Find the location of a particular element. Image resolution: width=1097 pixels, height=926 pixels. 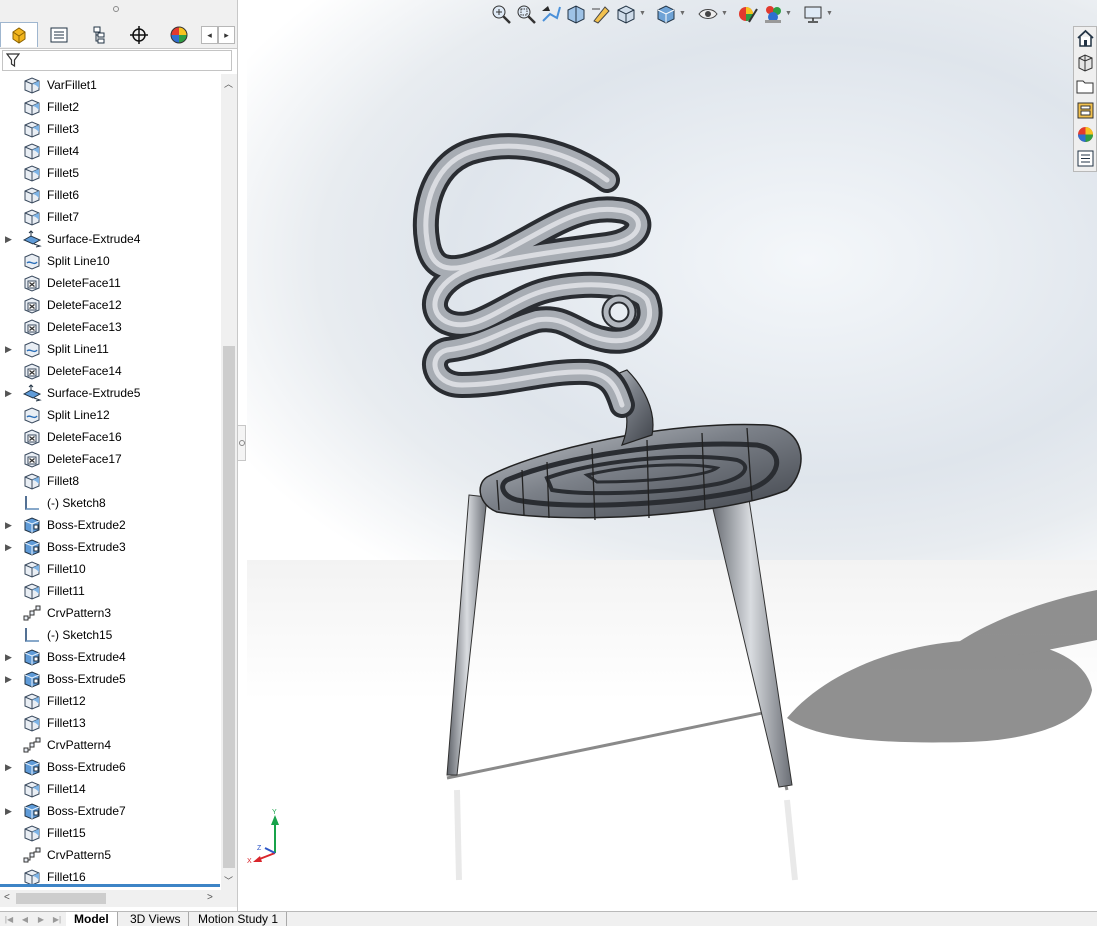

scroll-thumb is located at coordinates (229, 607).